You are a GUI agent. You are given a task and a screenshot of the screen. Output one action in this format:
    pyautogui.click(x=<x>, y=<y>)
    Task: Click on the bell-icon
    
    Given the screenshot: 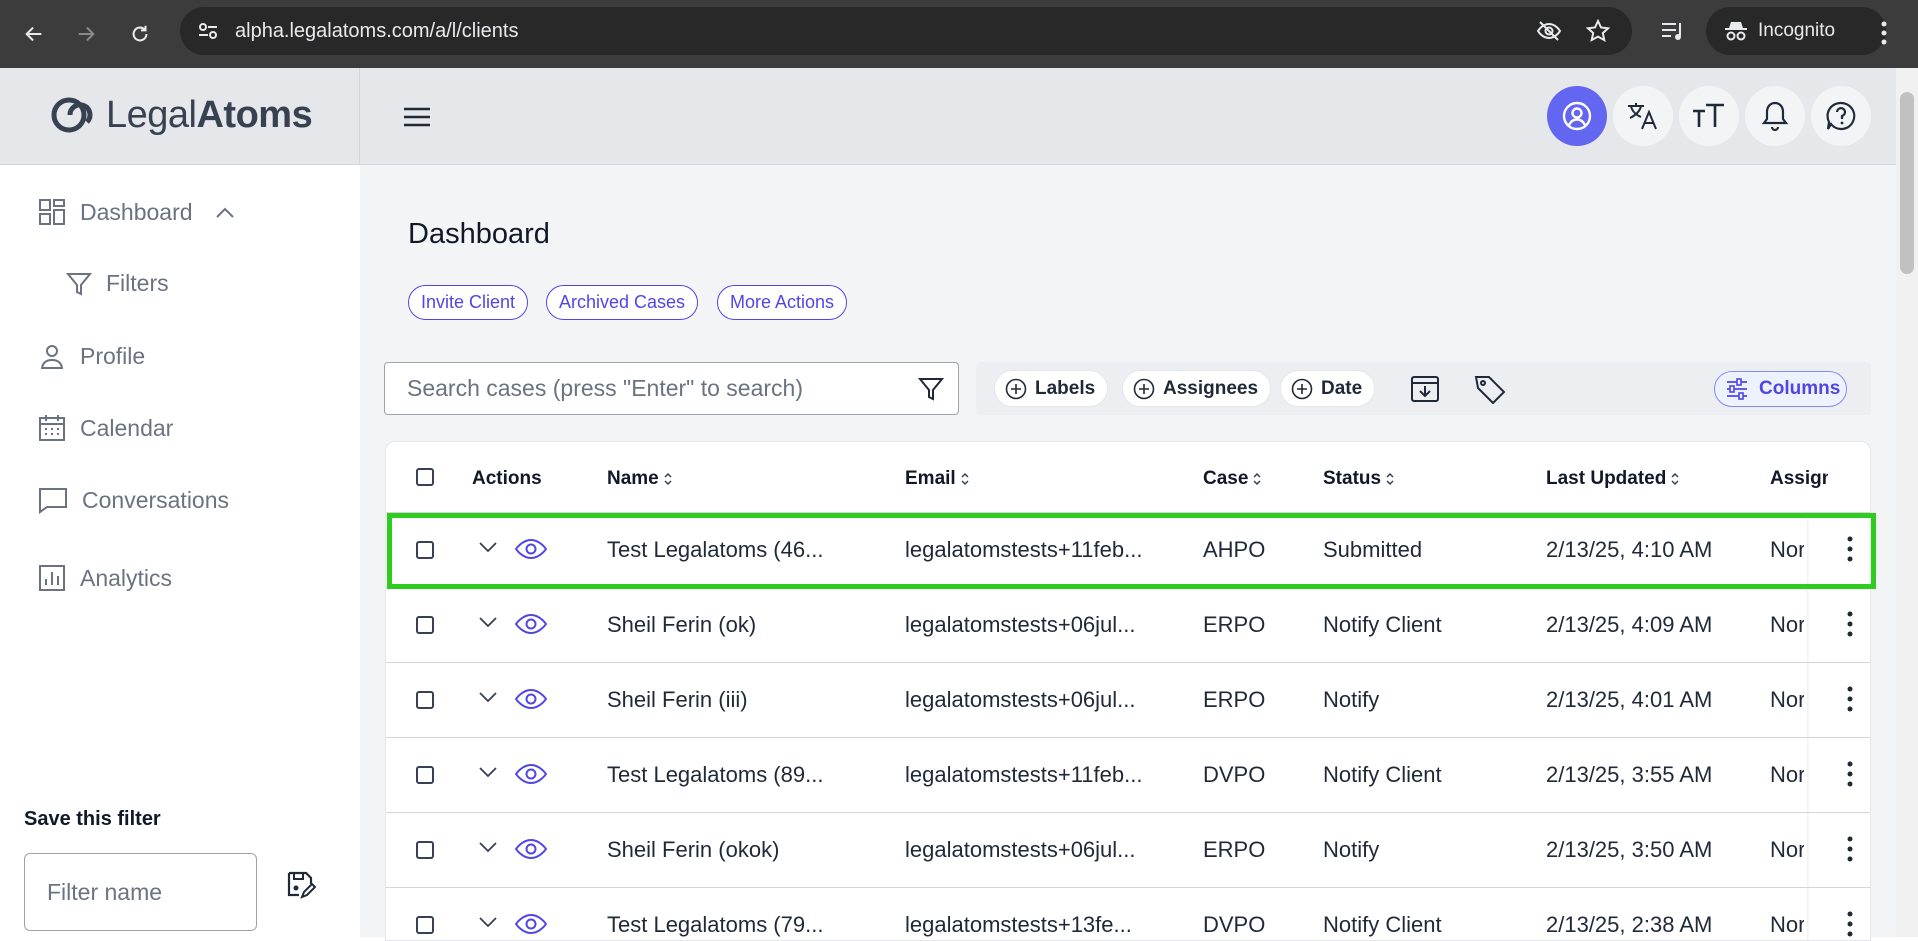 What is the action you would take?
    pyautogui.click(x=1775, y=116)
    